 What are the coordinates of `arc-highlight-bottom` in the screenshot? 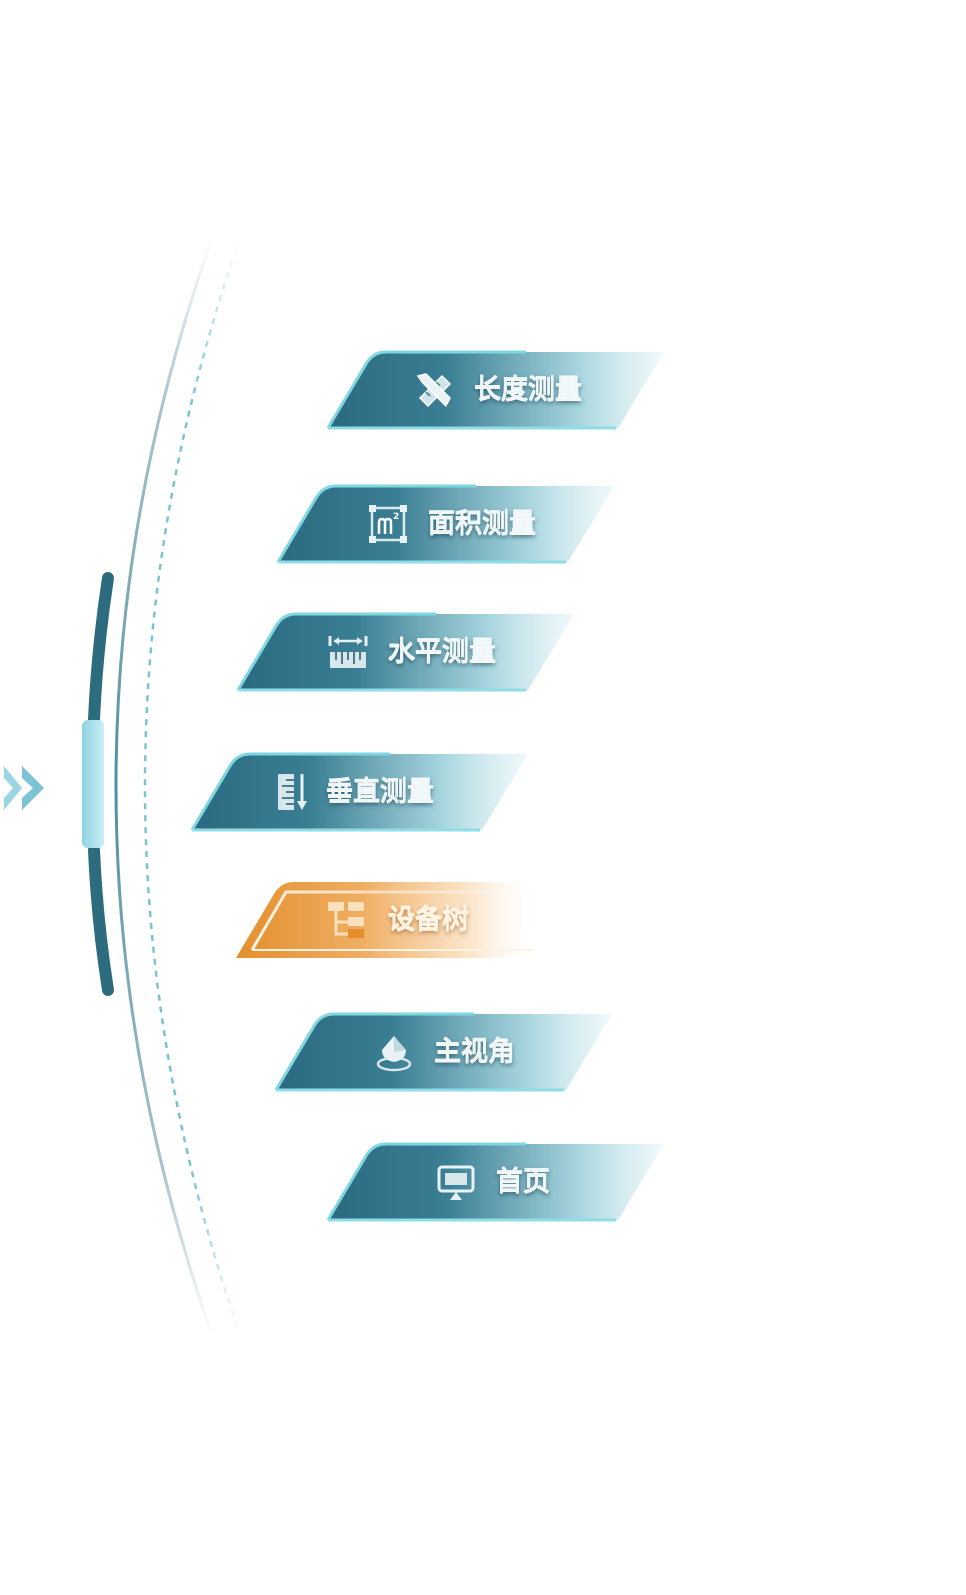 It's located at (101, 920).